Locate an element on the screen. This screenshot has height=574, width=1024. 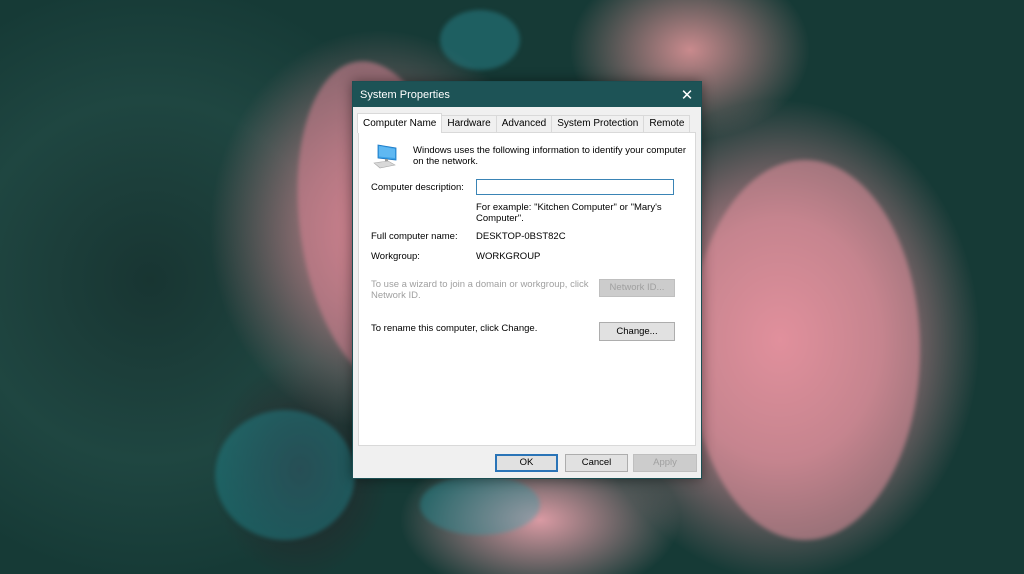
workgroup-value: WORKGROUP is located at coordinates (508, 256).